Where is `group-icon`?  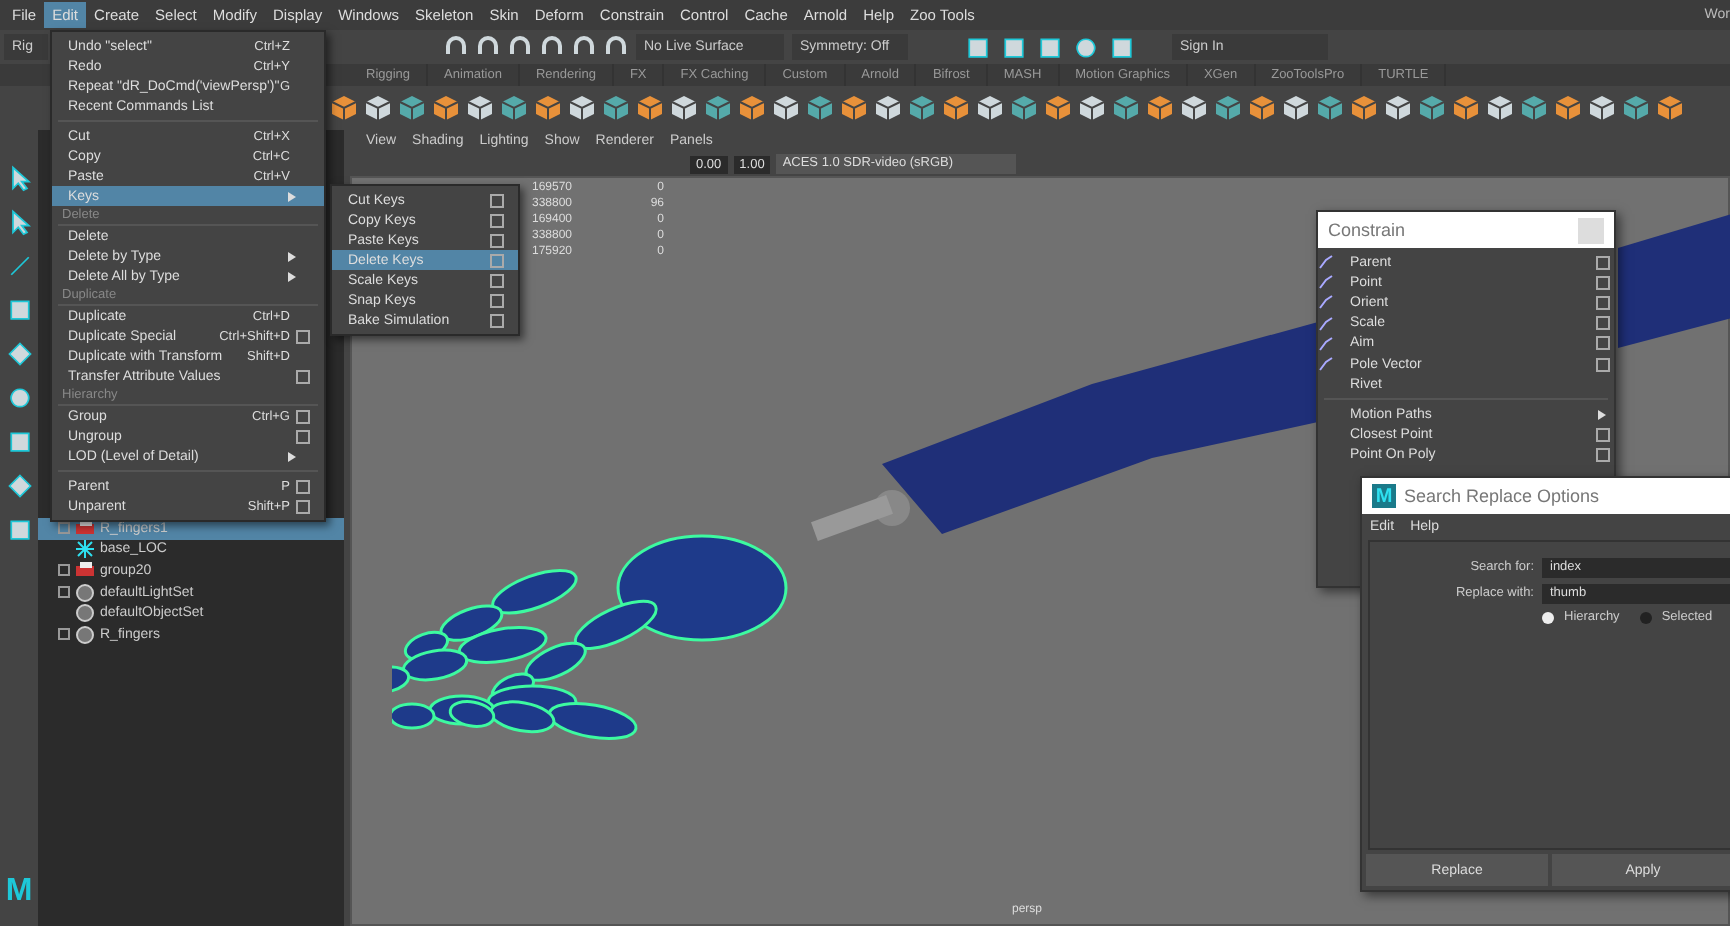 group-icon is located at coordinates (85, 570).